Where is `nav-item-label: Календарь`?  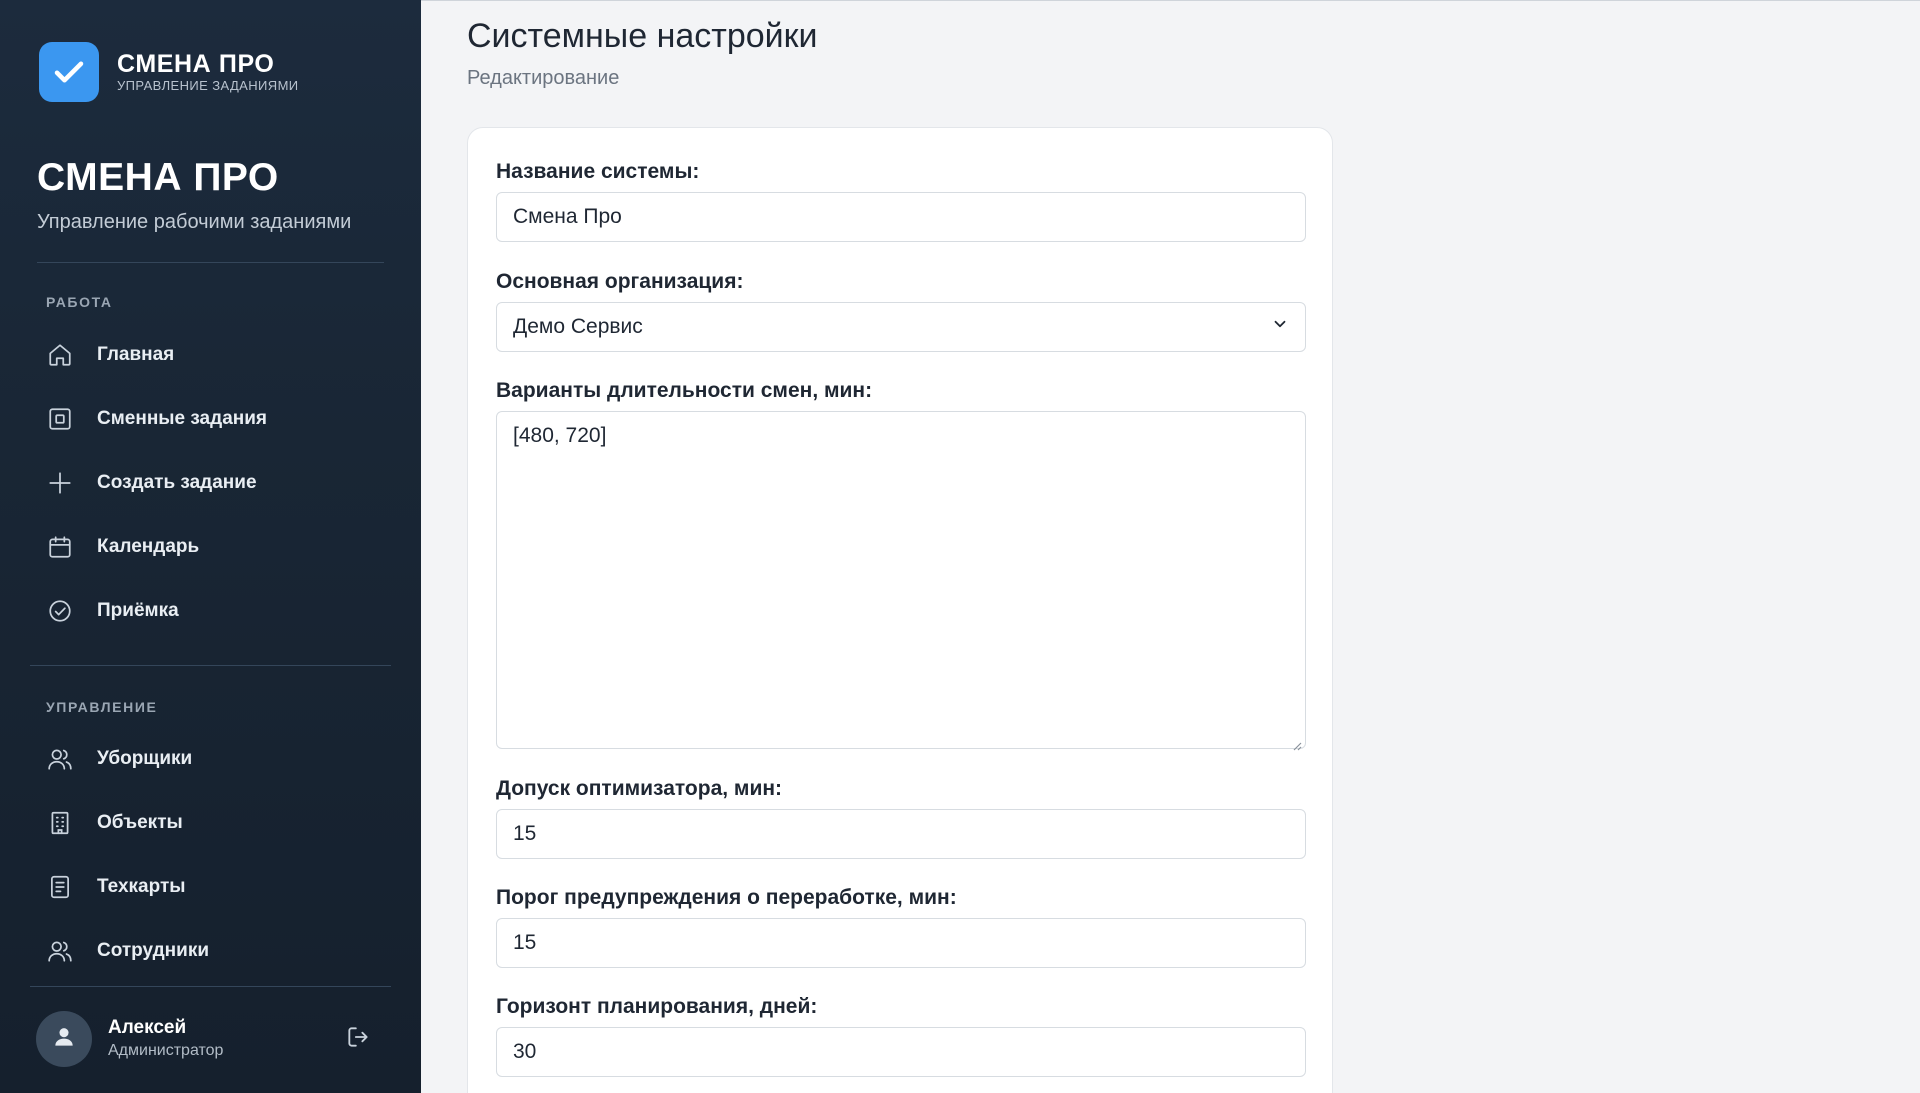
nav-item-label: Календарь is located at coordinates (148, 546).